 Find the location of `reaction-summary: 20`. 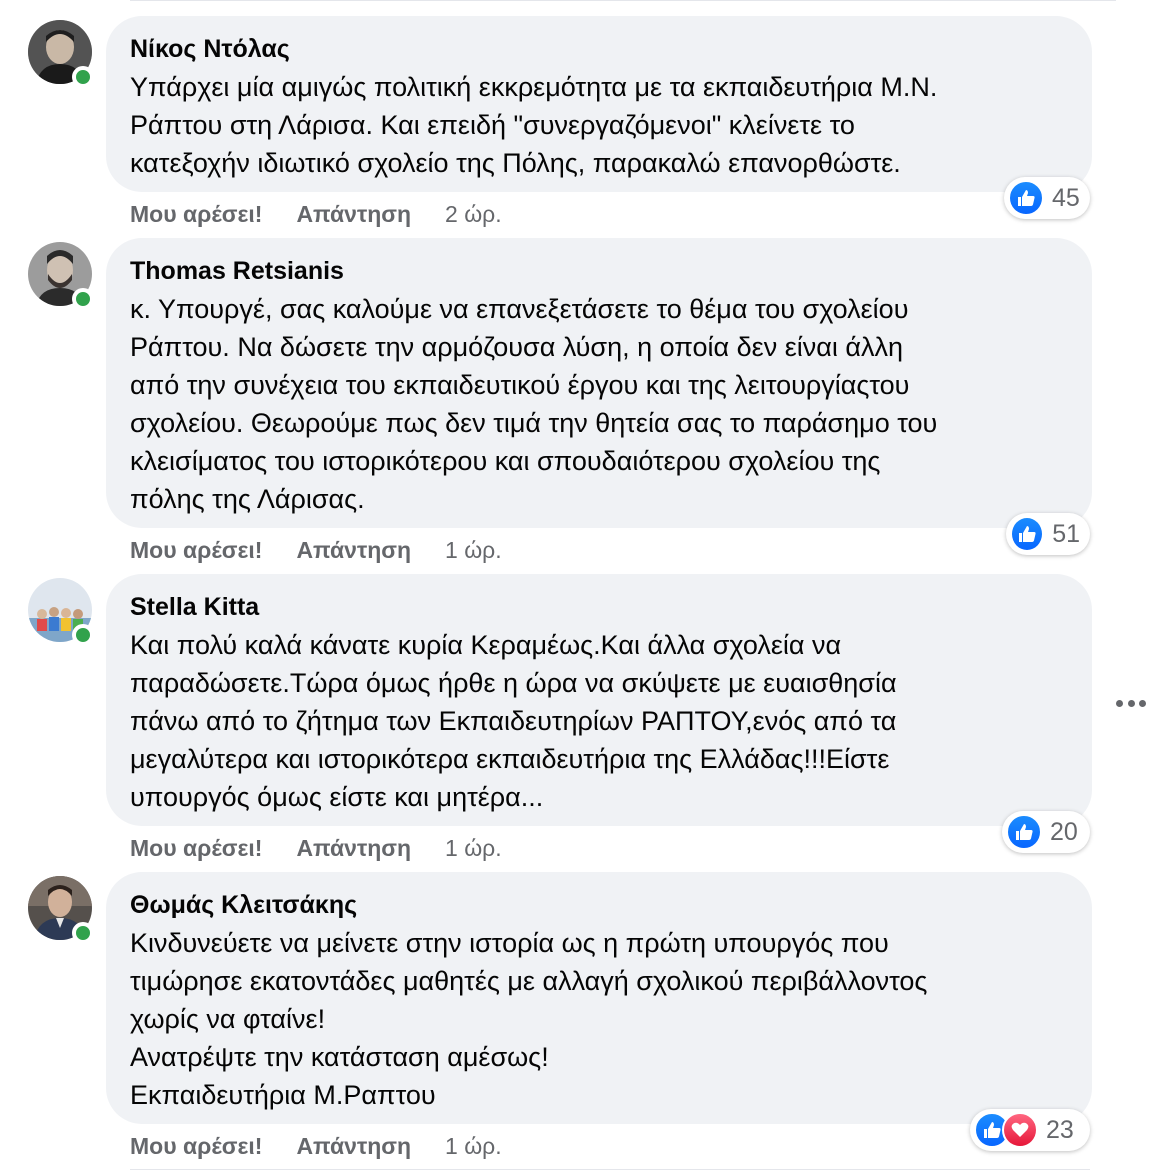

reaction-summary: 20 is located at coordinates (1046, 832).